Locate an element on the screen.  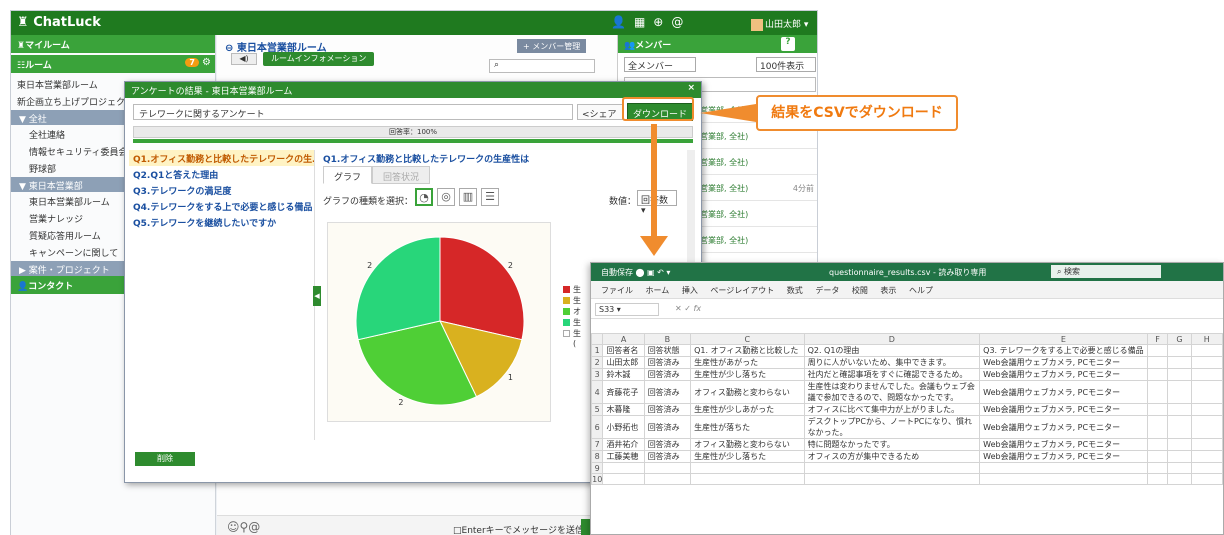
pie-slice is located at coordinates (398, 288).